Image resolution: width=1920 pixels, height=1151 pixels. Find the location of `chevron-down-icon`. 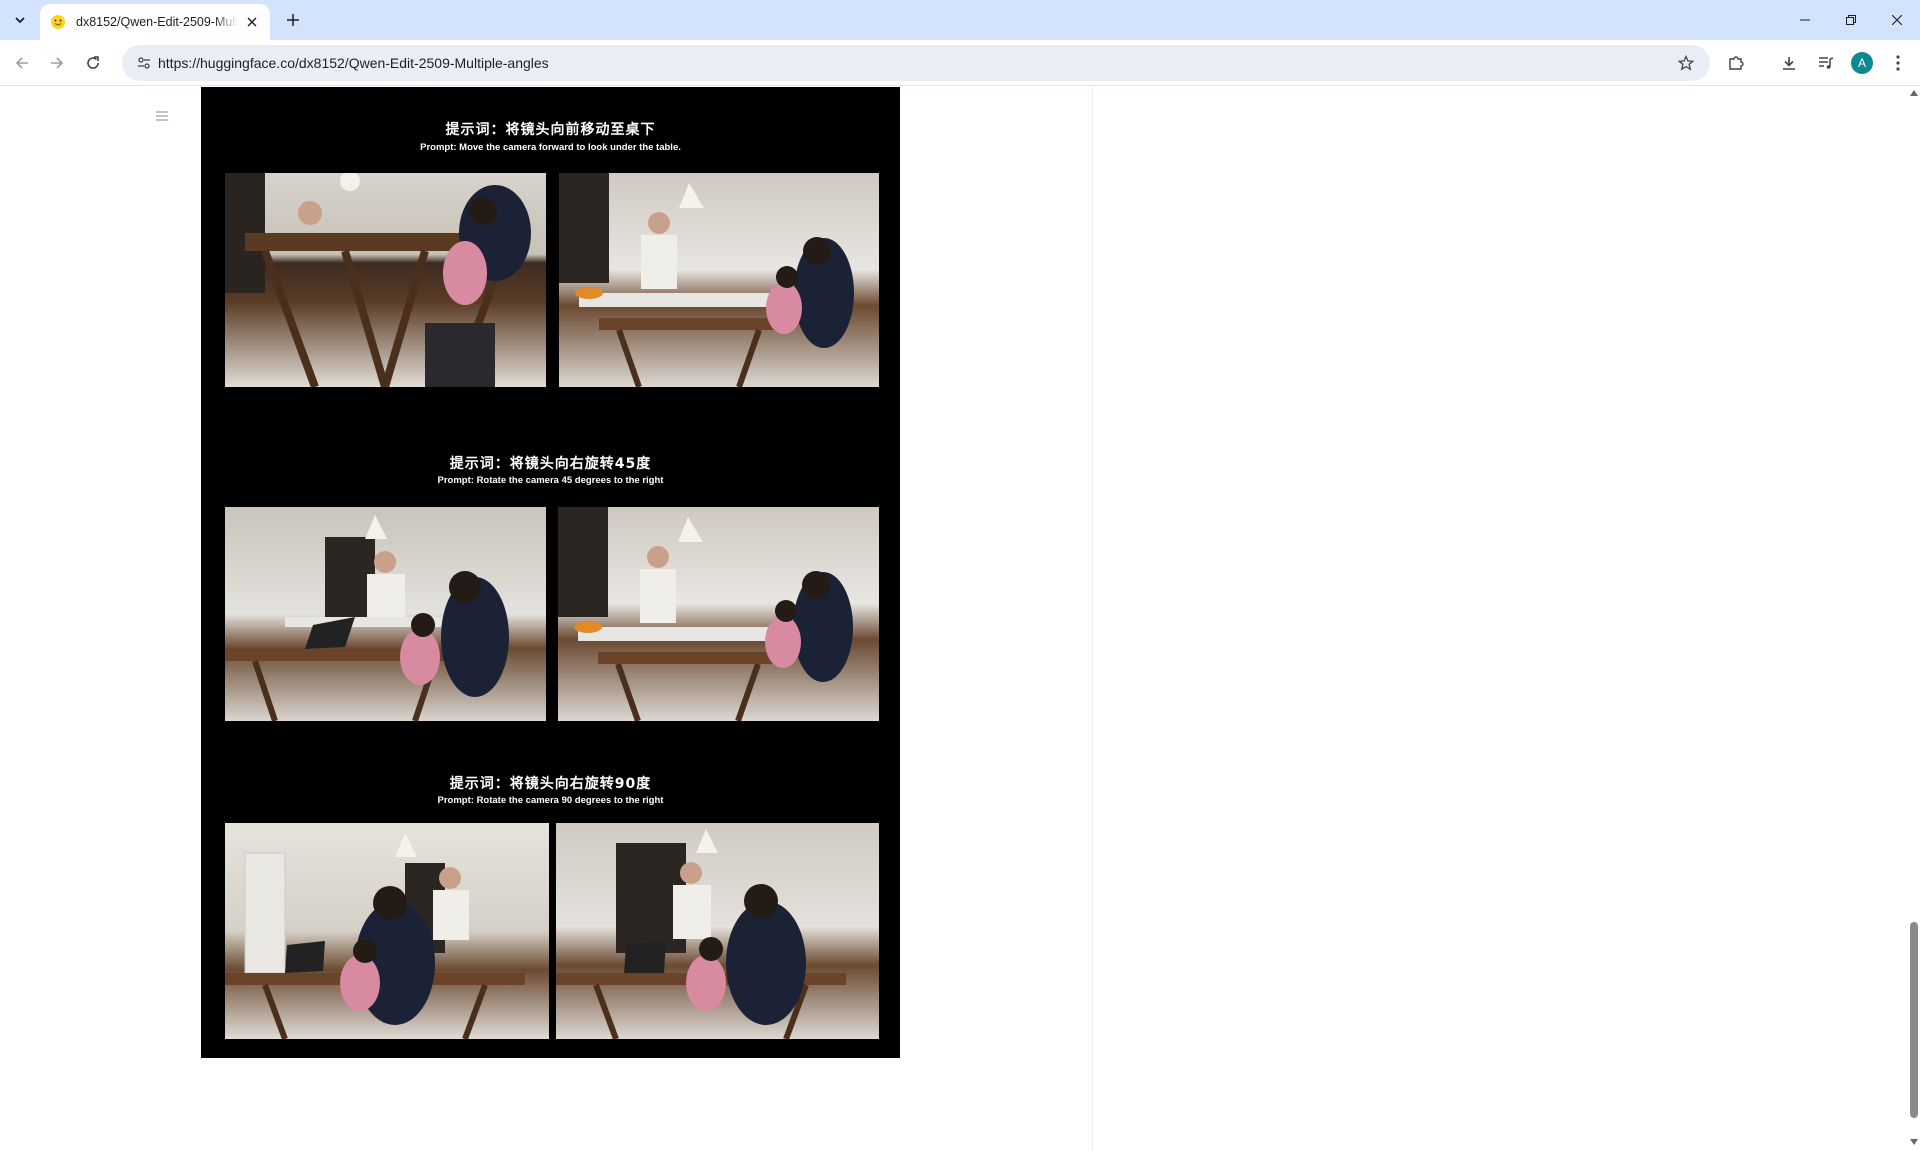

chevron-down-icon is located at coordinates (20, 20).